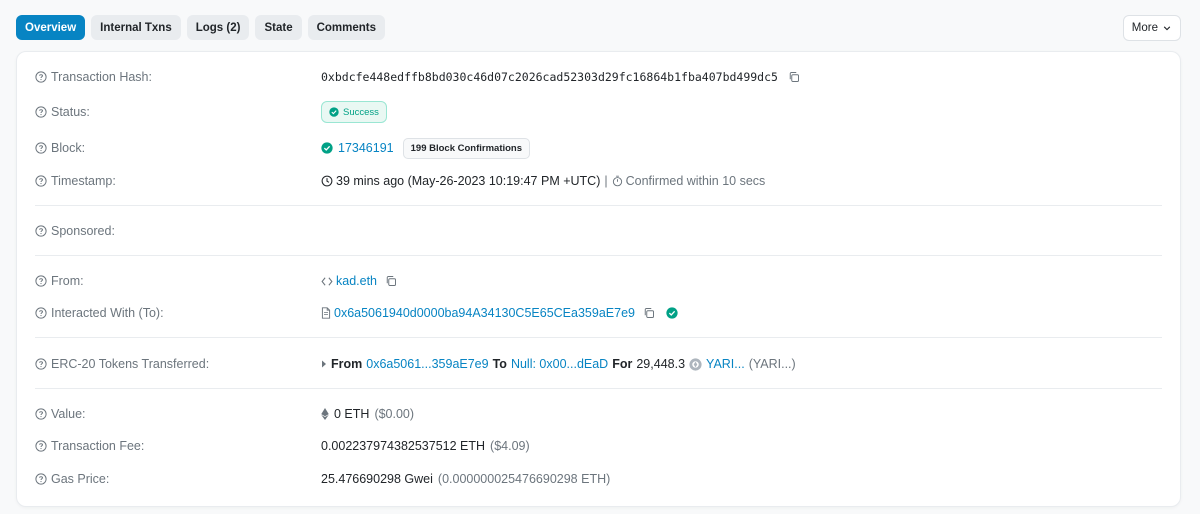  I want to click on value-usd: ($0.00), so click(394, 414).